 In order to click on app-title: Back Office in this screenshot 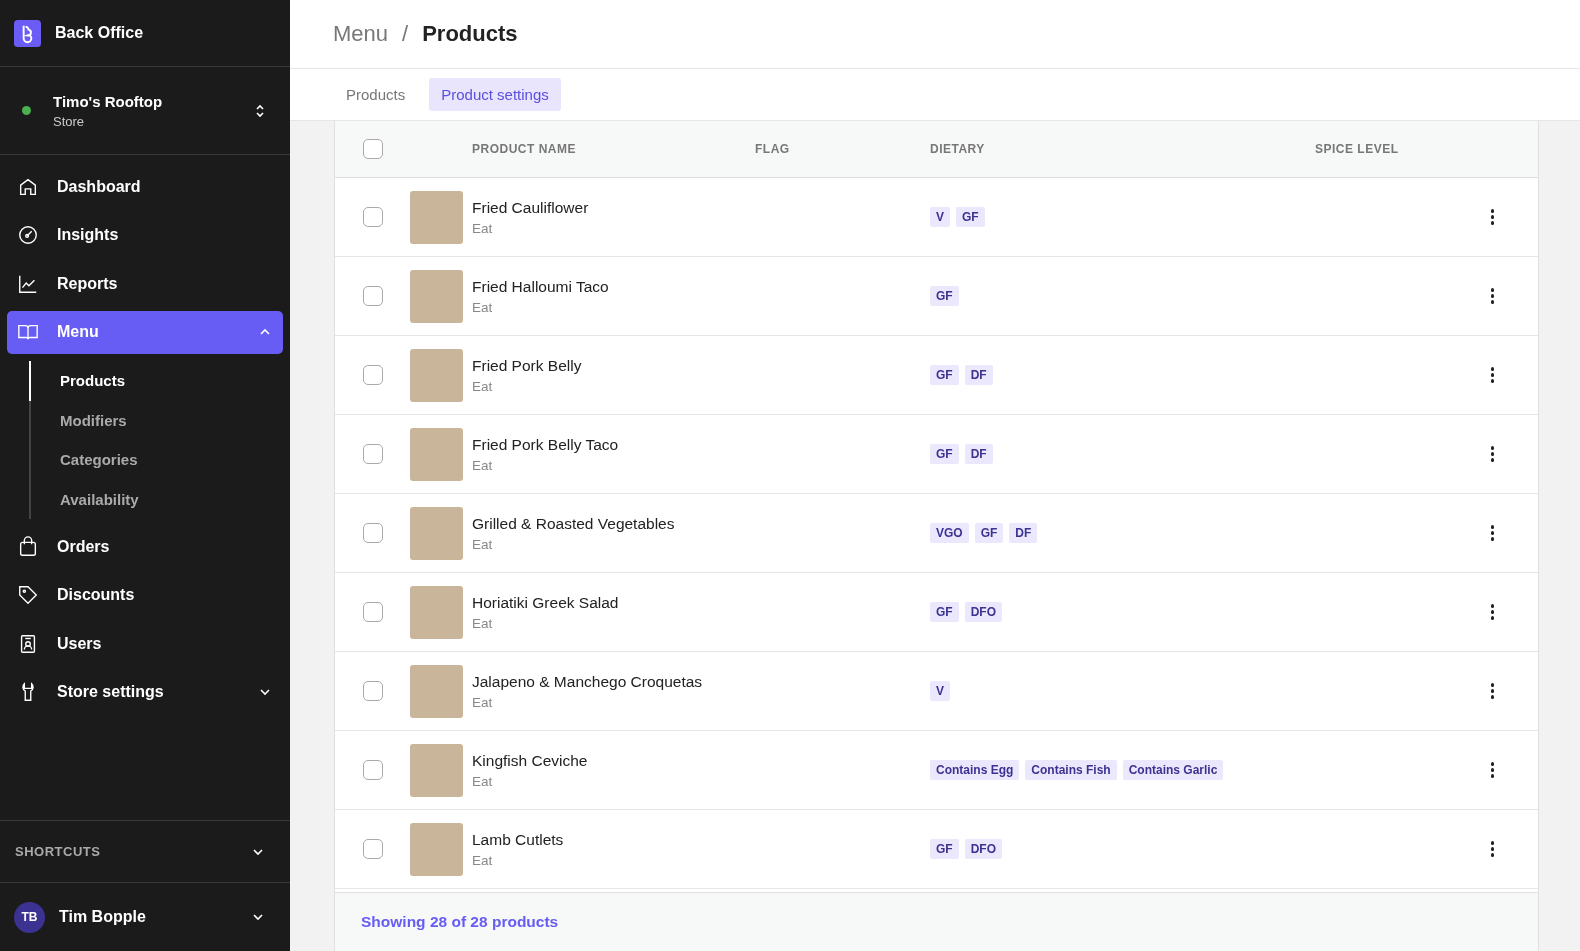, I will do `click(99, 33)`.